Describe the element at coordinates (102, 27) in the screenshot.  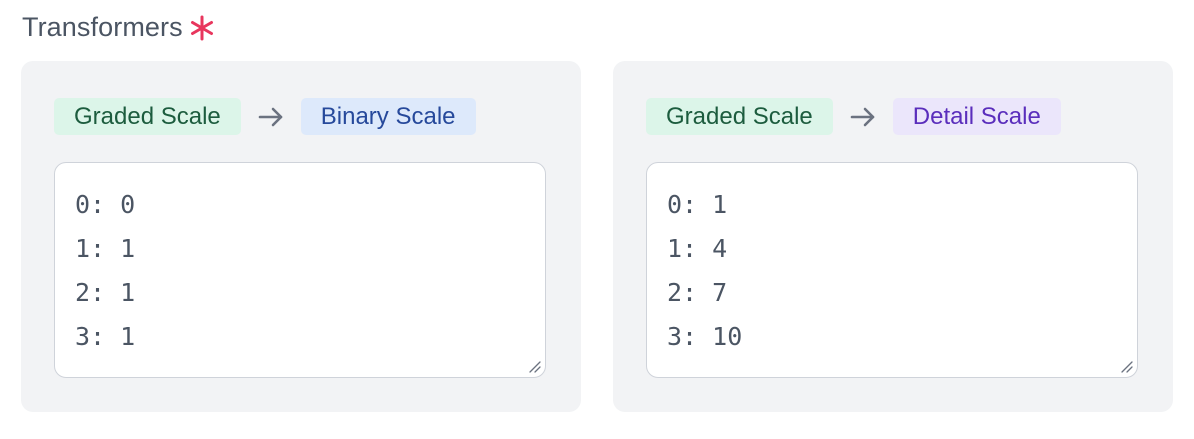
I see `section-title-label: Transformers` at that location.